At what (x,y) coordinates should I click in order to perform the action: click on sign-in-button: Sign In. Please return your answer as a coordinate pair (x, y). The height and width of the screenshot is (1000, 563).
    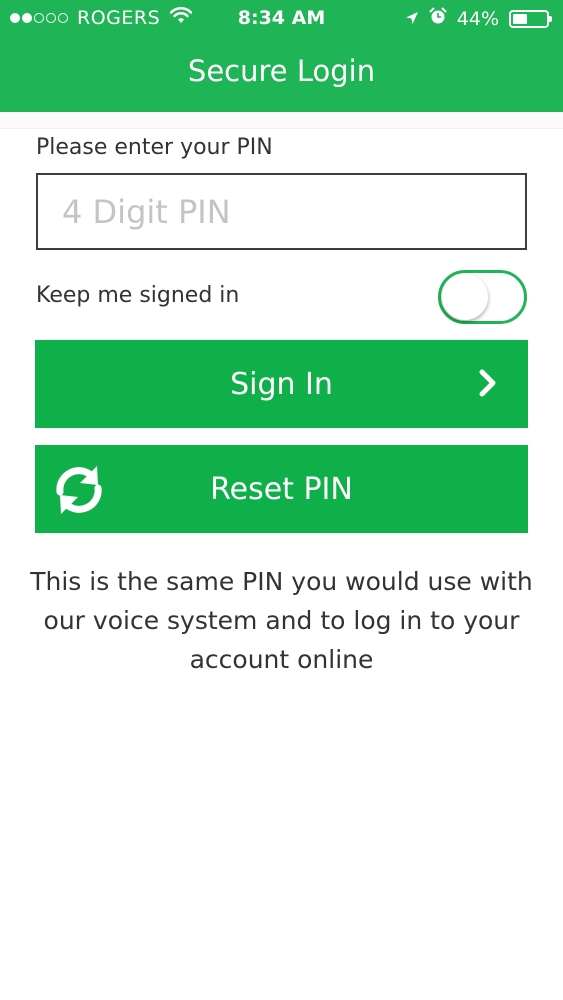
    Looking at the image, I should click on (281, 384).